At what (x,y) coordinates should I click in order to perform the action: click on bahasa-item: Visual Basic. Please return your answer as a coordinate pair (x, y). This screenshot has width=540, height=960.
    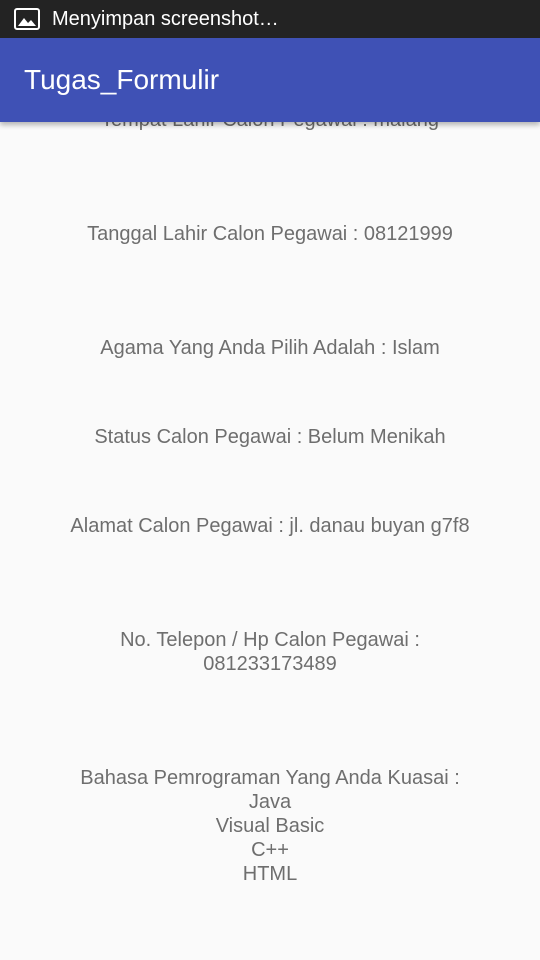
    Looking at the image, I should click on (270, 826).